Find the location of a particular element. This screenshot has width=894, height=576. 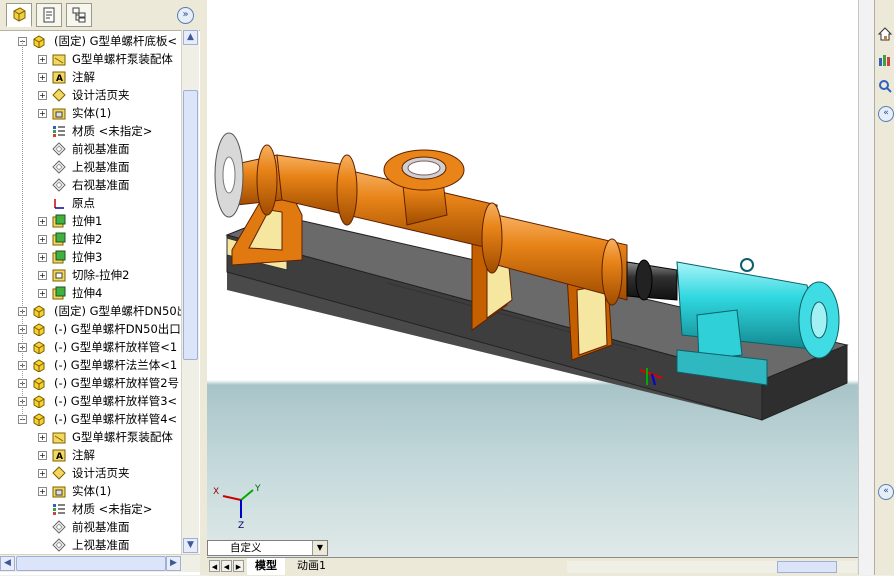

feature-manager-tab is located at coordinates (19, 15).